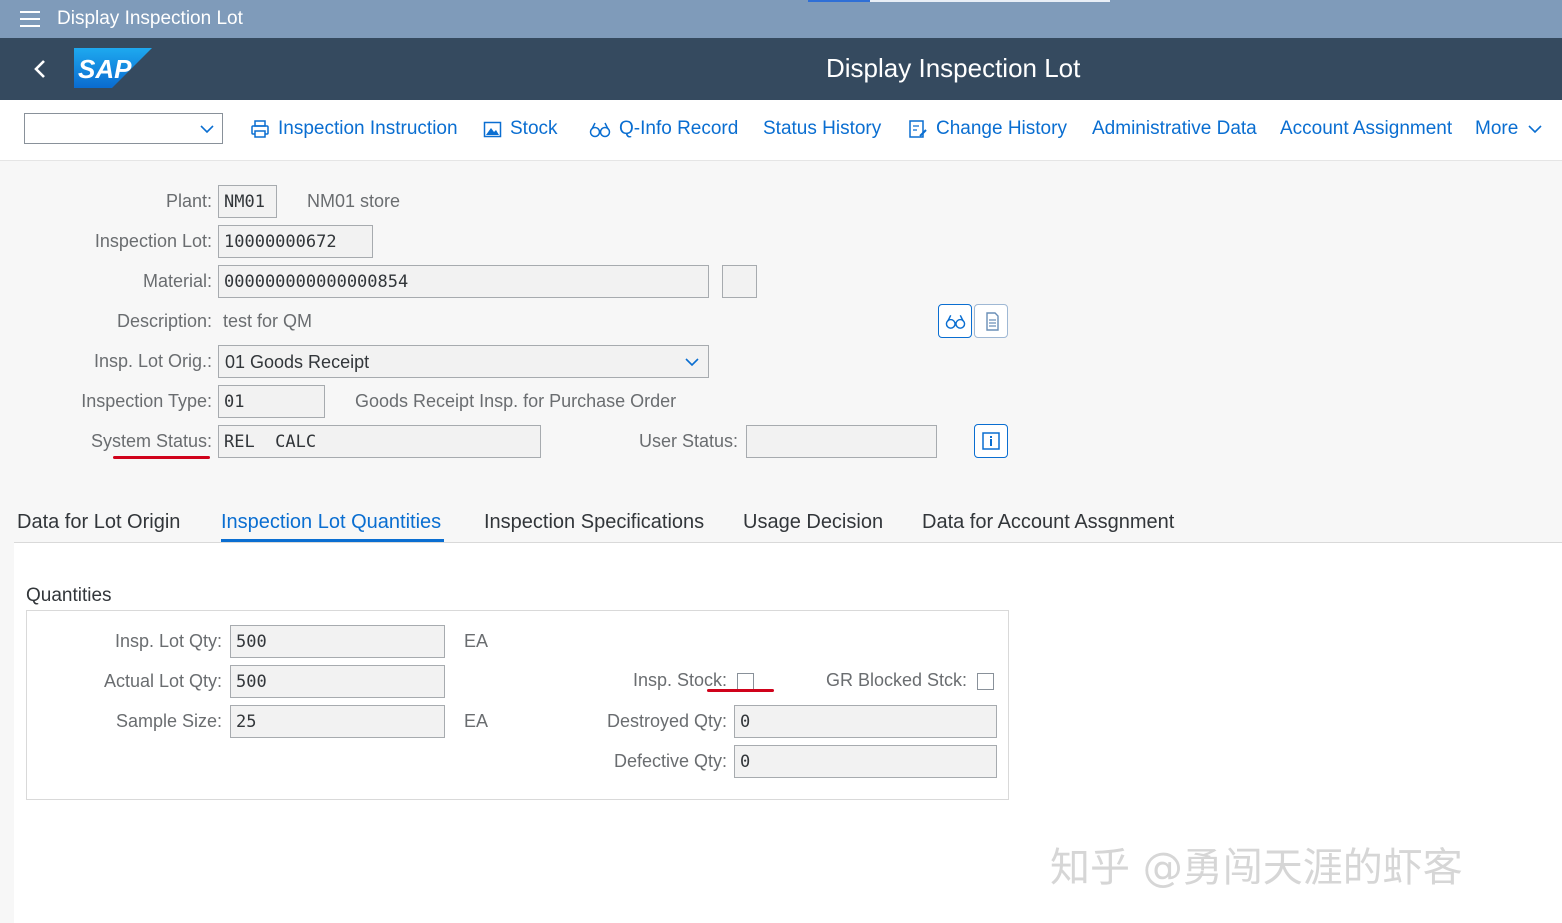 Image resolution: width=1562 pixels, height=923 pixels. I want to click on plant-description: NM01 store, so click(354, 201).